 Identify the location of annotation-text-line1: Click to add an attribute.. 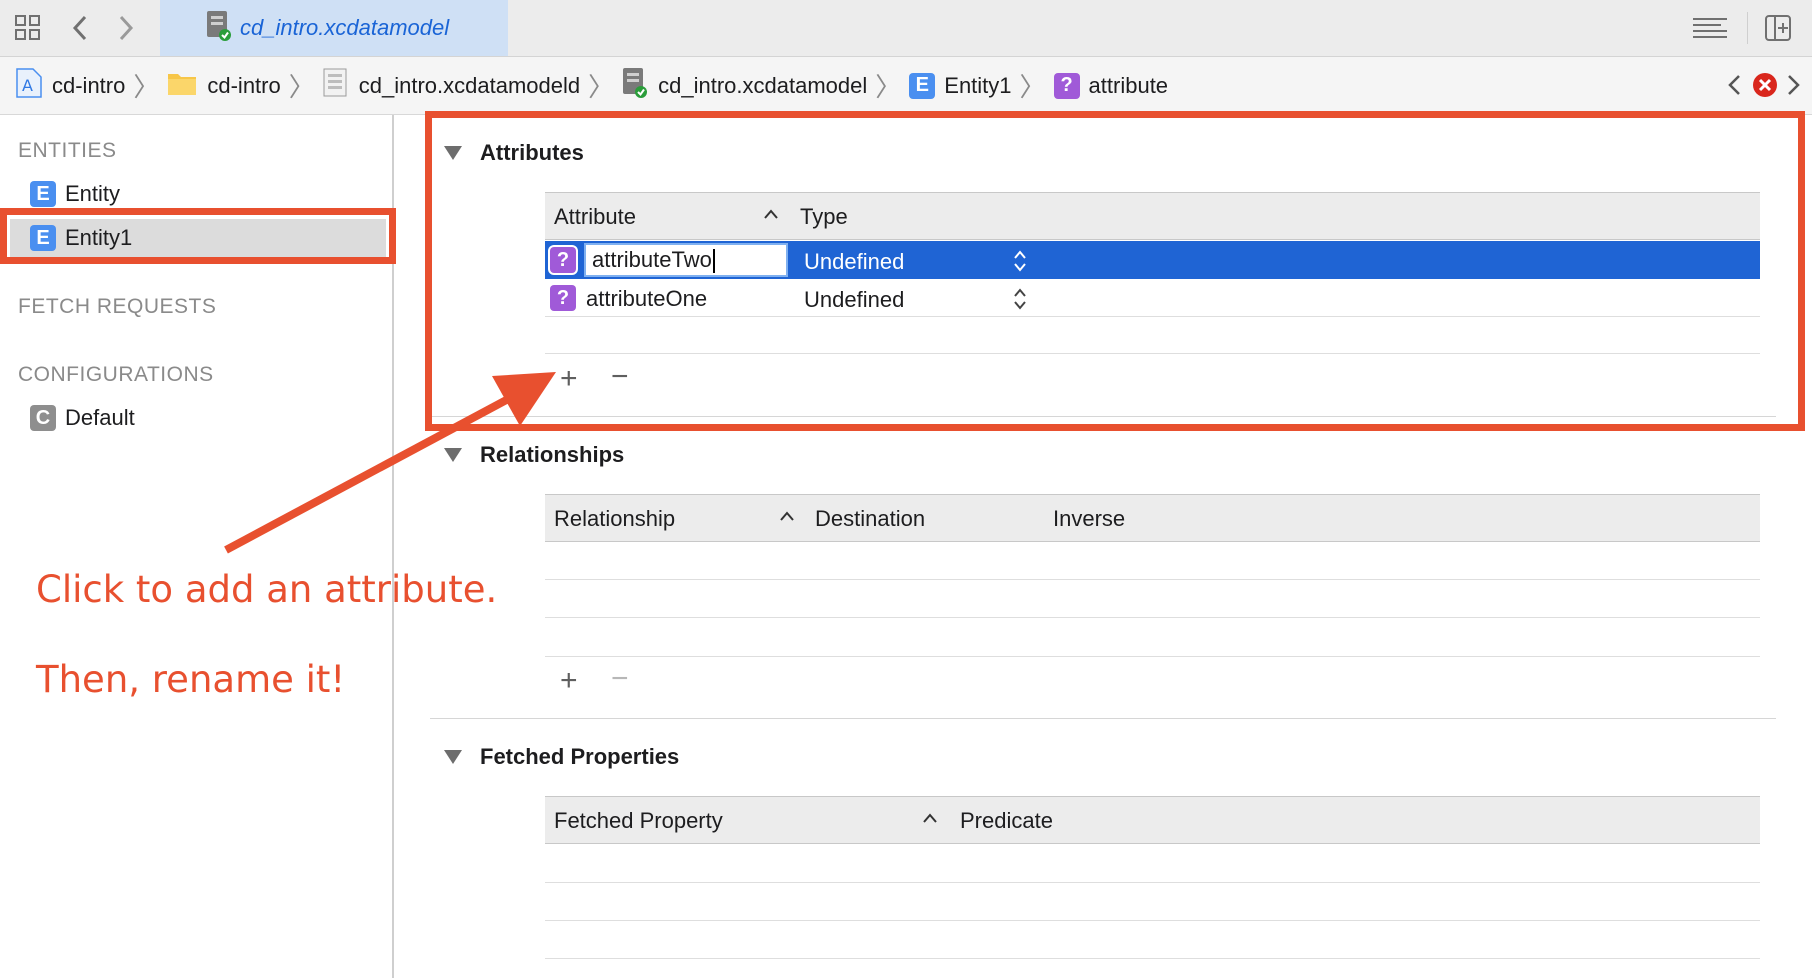
(267, 589).